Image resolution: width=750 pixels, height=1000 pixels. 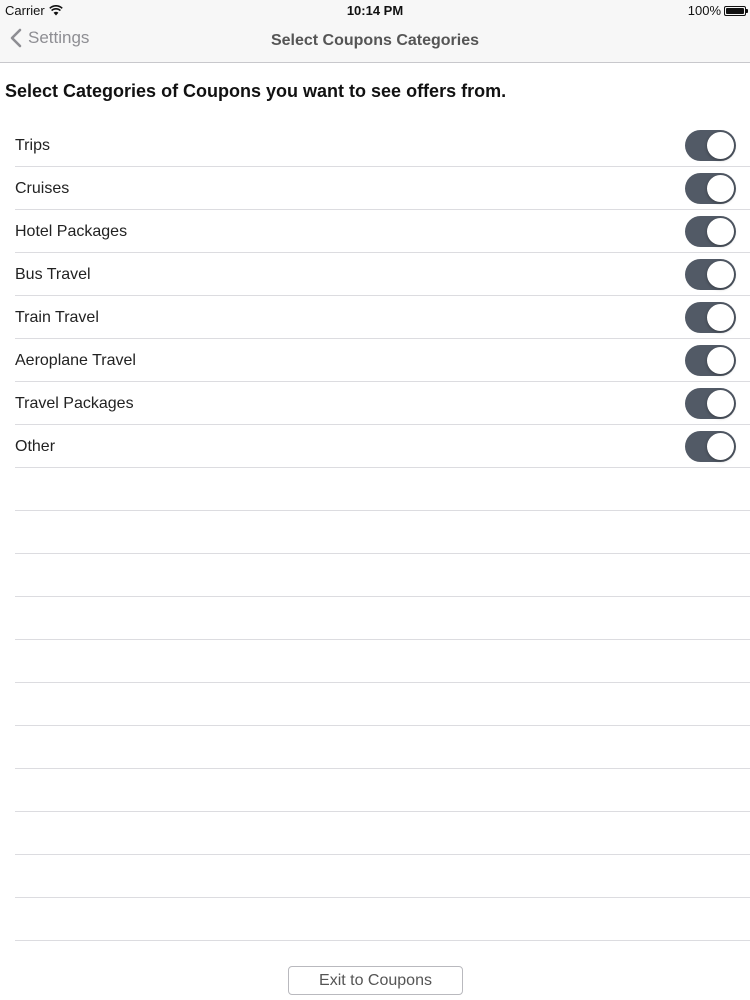 I want to click on navigation-bar: Settings Select Coupons Categories, so click(x=375, y=41).